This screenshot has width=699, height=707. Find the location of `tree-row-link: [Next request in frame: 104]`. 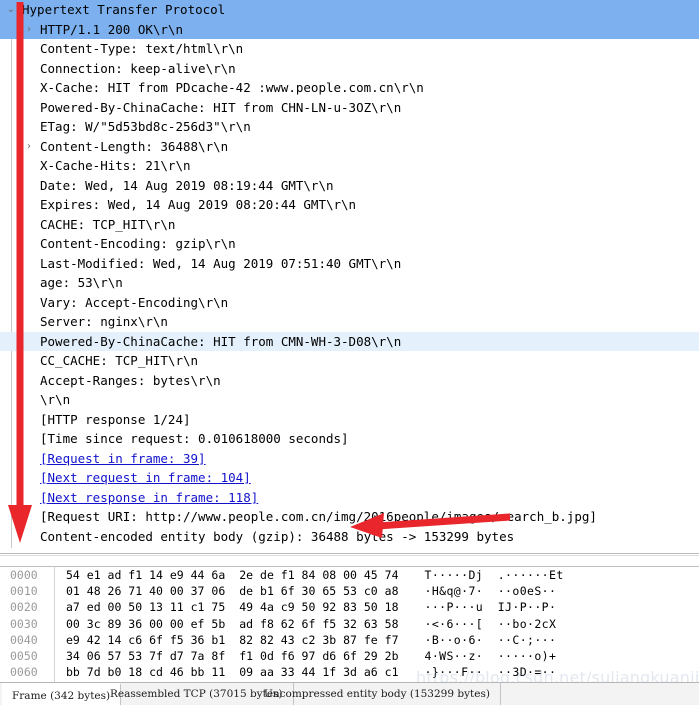

tree-row-link: [Next request in frame: 104] is located at coordinates (145, 478).